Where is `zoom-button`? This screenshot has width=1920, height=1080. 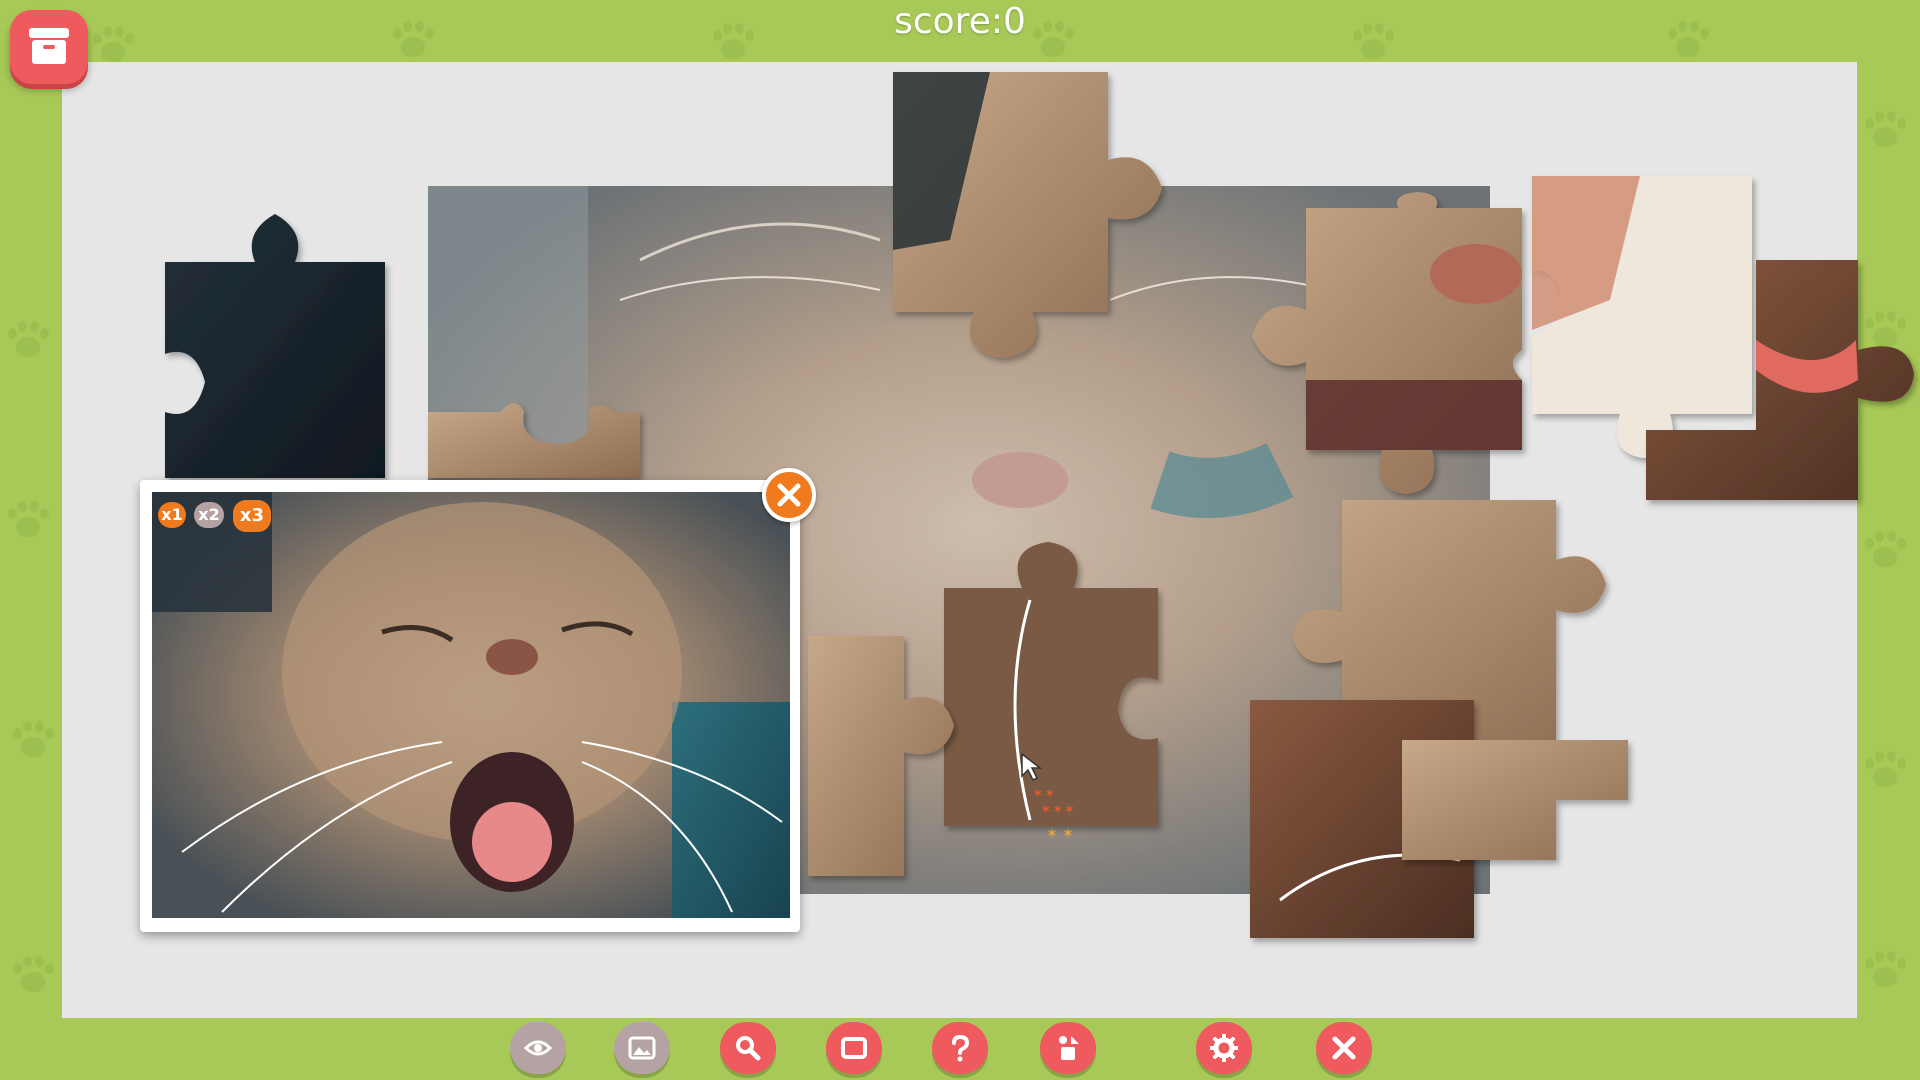
zoom-button is located at coordinates (748, 1048).